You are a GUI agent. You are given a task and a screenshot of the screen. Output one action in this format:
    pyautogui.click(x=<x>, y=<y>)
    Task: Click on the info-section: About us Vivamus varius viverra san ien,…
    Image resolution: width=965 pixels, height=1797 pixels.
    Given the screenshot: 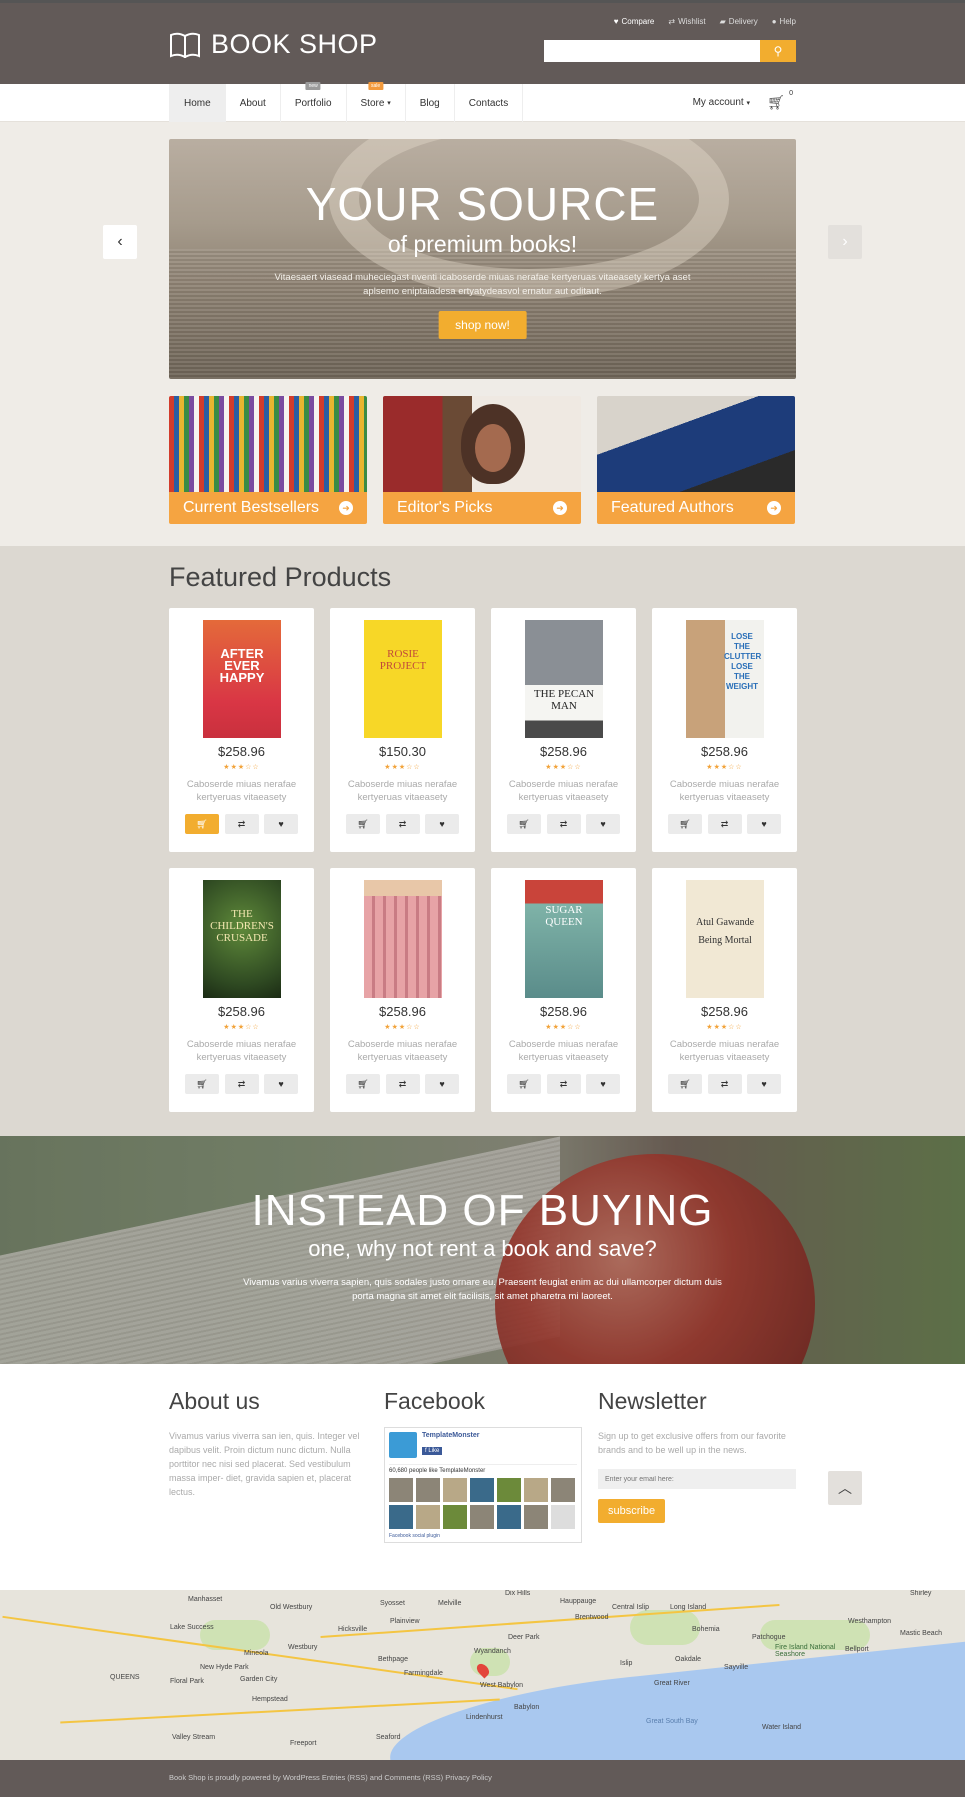 What is the action you would take?
    pyautogui.click(x=482, y=1477)
    